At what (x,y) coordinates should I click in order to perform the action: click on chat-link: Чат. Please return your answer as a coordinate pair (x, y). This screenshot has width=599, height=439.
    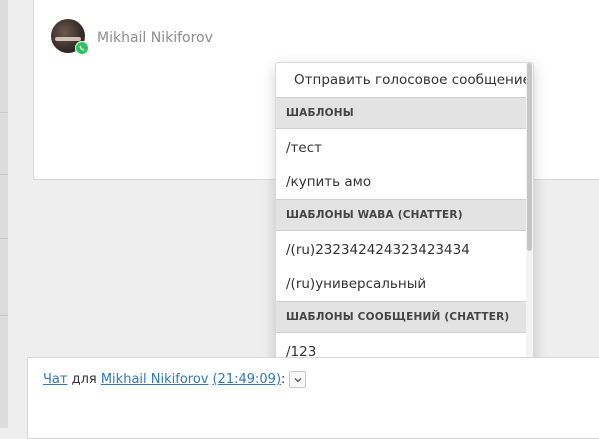
    Looking at the image, I should click on (55, 379).